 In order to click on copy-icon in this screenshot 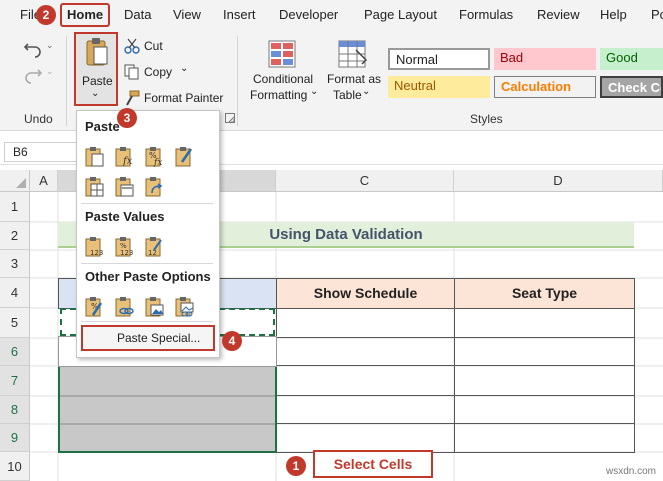, I will do `click(131, 72)`.